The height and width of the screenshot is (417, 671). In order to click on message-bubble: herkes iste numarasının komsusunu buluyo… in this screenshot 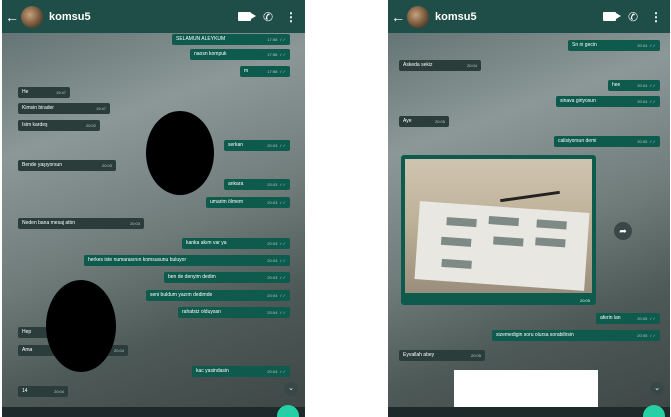, I will do `click(187, 260)`.